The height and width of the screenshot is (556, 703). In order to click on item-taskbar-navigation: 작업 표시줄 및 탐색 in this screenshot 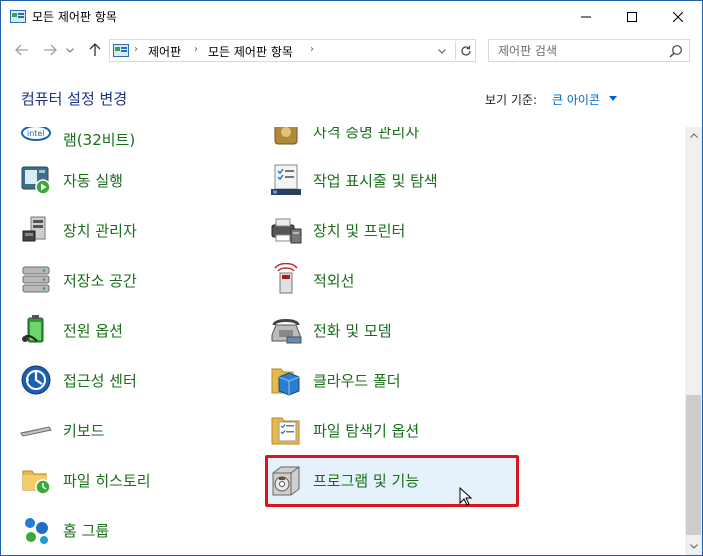, I will do `click(394, 180)`.